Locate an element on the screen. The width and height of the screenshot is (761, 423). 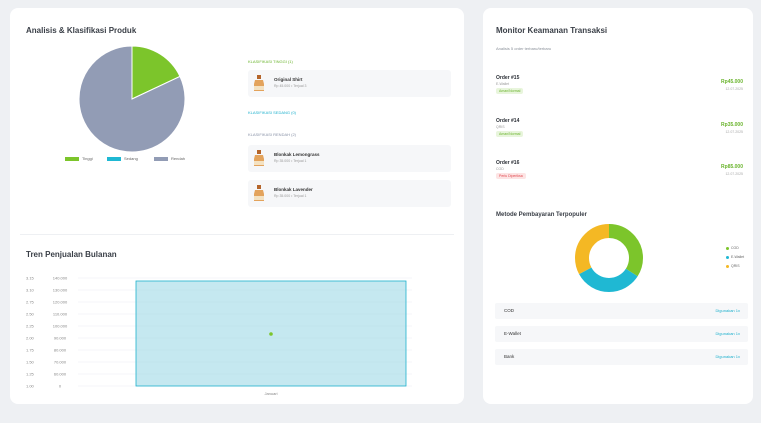
payment-name: E-Wallet is located at coordinates (512, 333).